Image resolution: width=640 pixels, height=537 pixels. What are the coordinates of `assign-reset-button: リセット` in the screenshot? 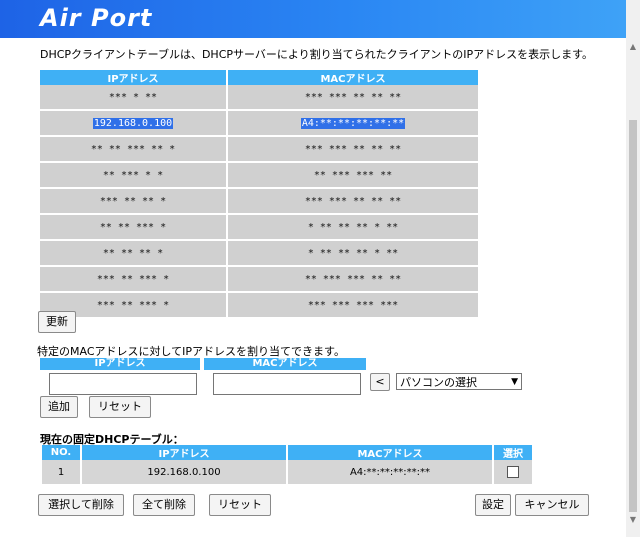 It's located at (120, 407).